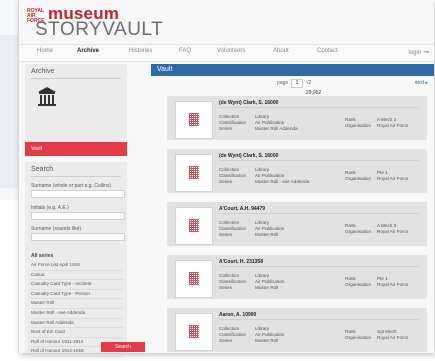  Describe the element at coordinates (77, 295) in the screenshot. I see `series-item: Casualty Card Type - Person` at that location.